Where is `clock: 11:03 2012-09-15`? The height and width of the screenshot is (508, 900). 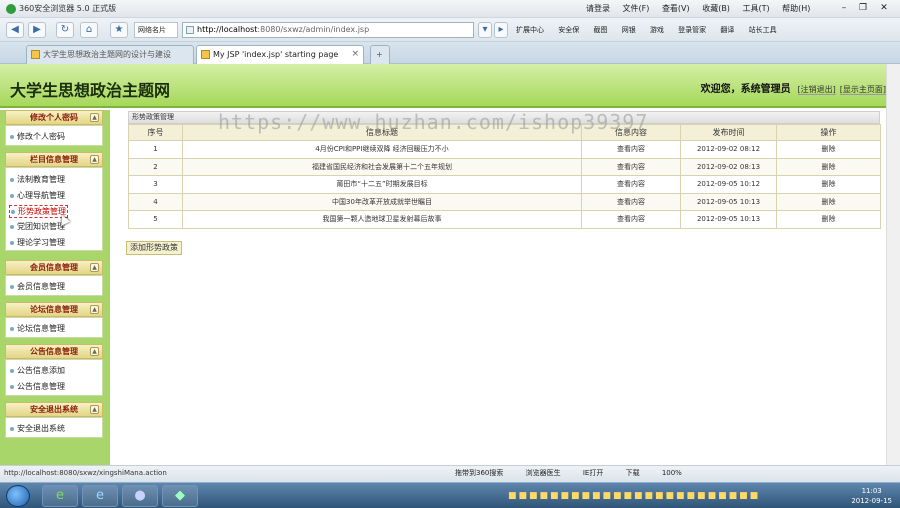 clock: 11:03 2012-09-15 is located at coordinates (871, 496).